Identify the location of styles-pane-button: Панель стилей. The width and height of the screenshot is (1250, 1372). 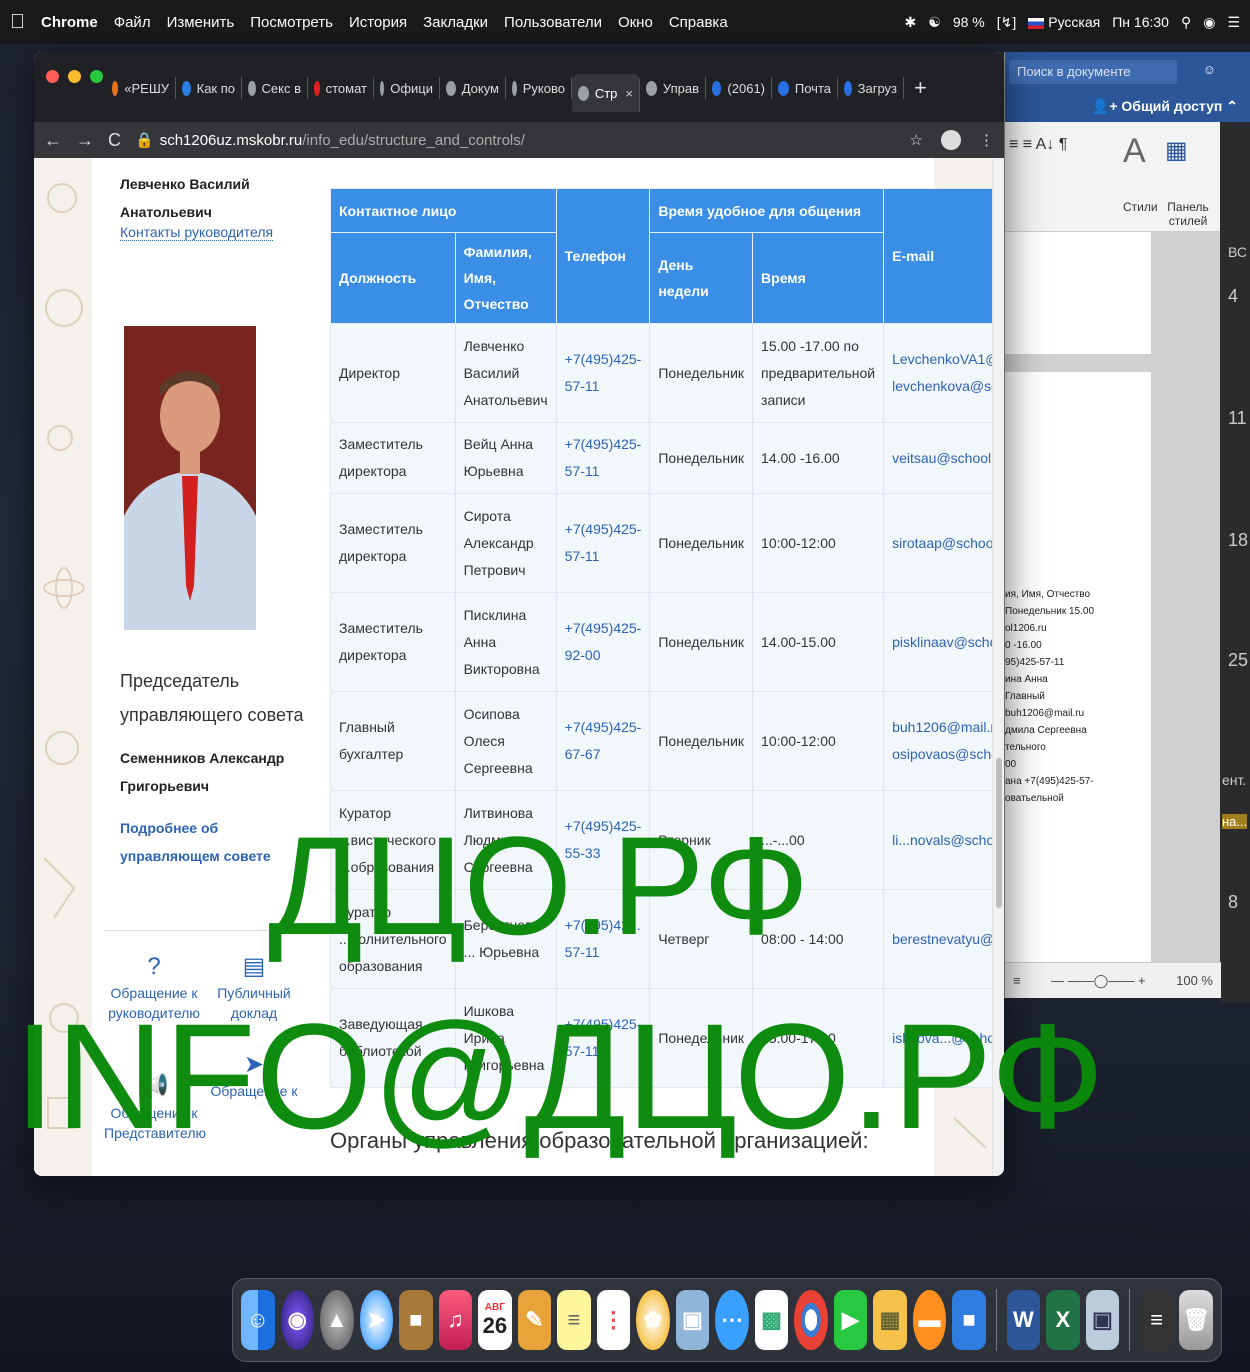
(1188, 214).